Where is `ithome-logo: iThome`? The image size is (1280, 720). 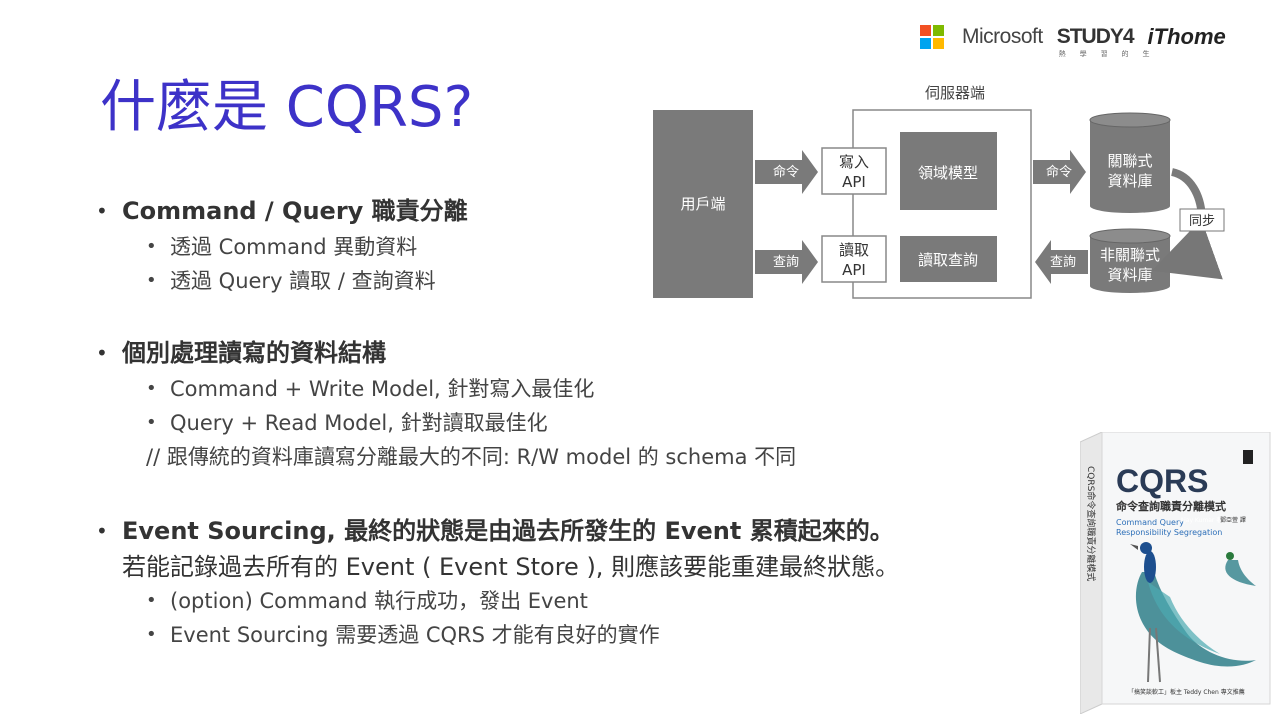
ithome-logo: iThome is located at coordinates (1186, 36).